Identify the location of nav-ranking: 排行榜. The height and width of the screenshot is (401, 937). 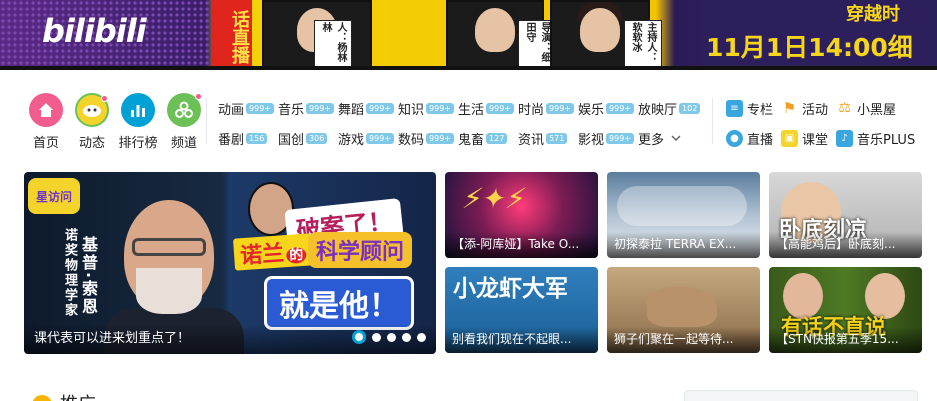
(138, 122).